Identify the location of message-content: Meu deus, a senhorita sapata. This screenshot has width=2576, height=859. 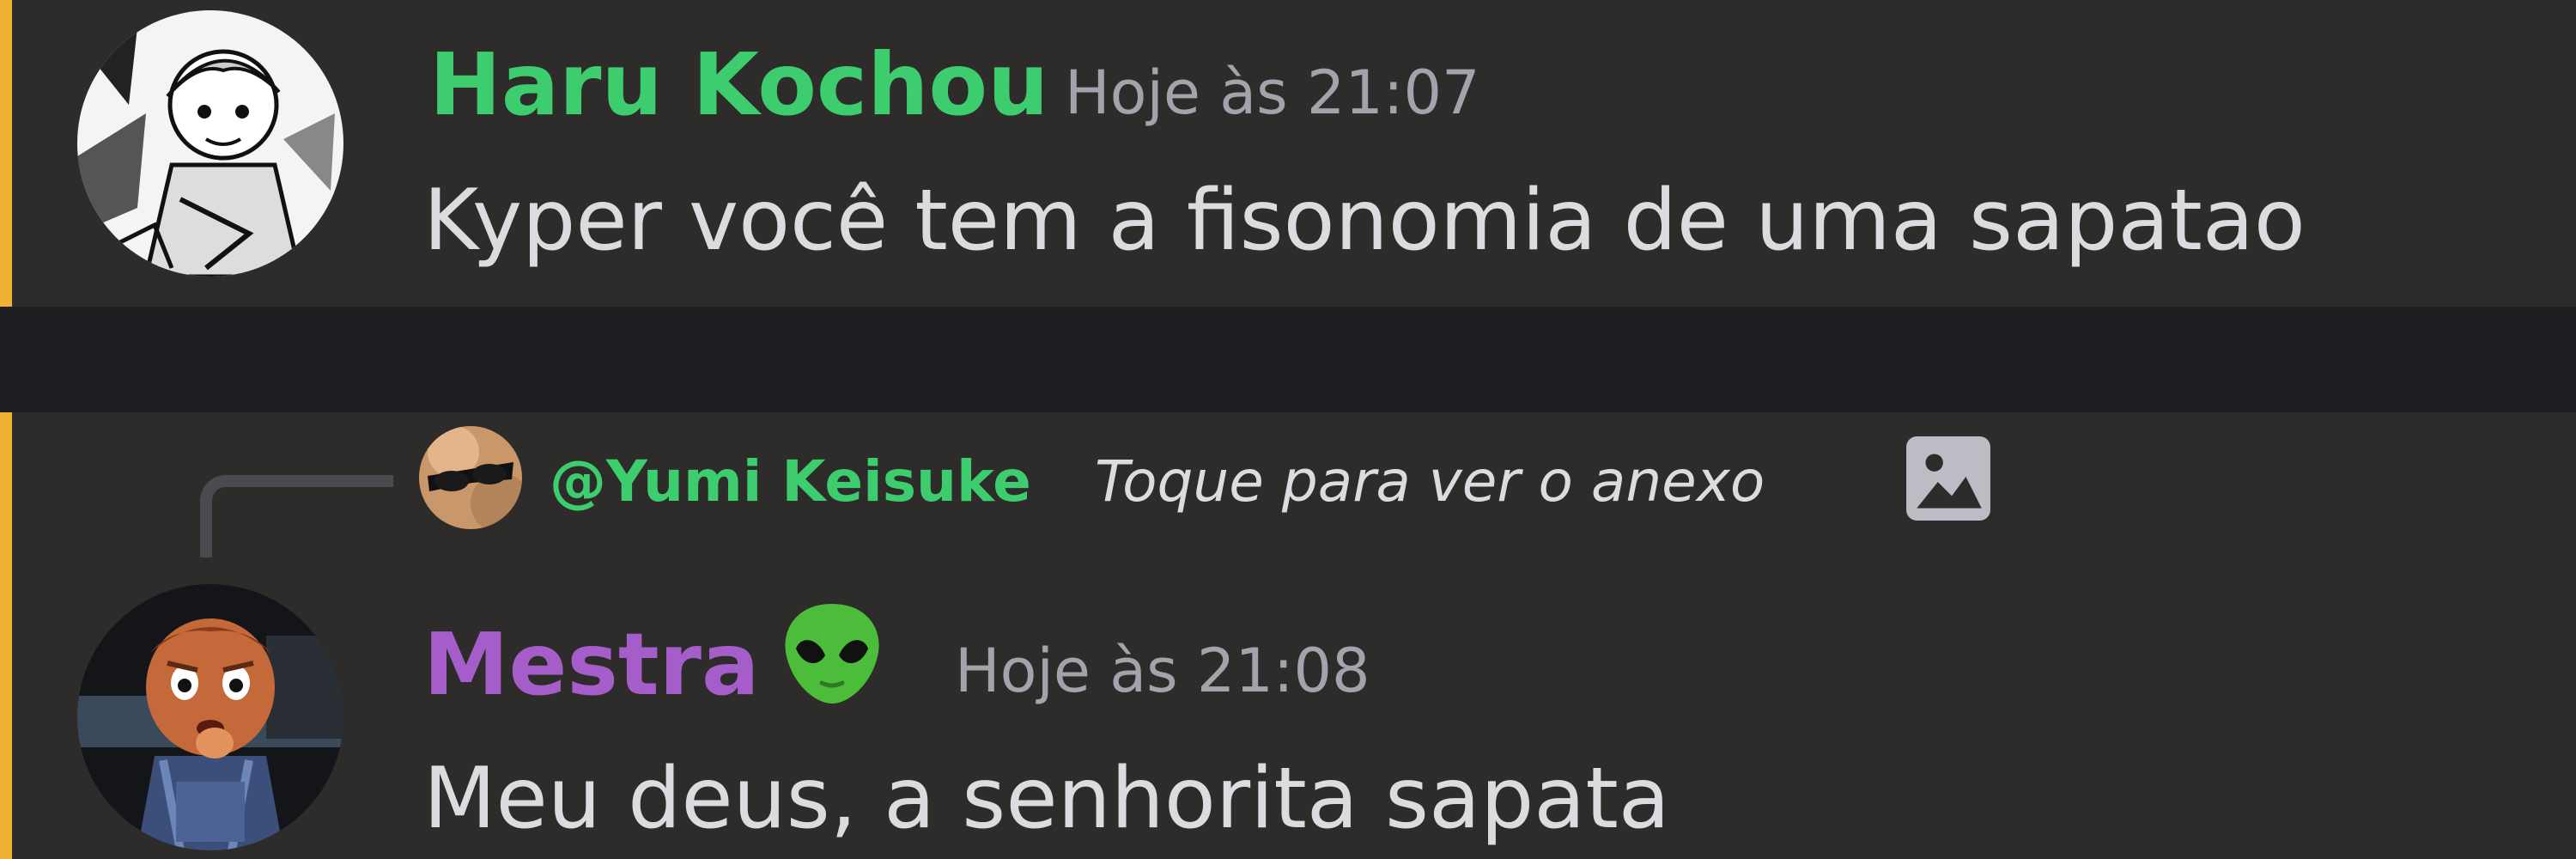
(1046, 799).